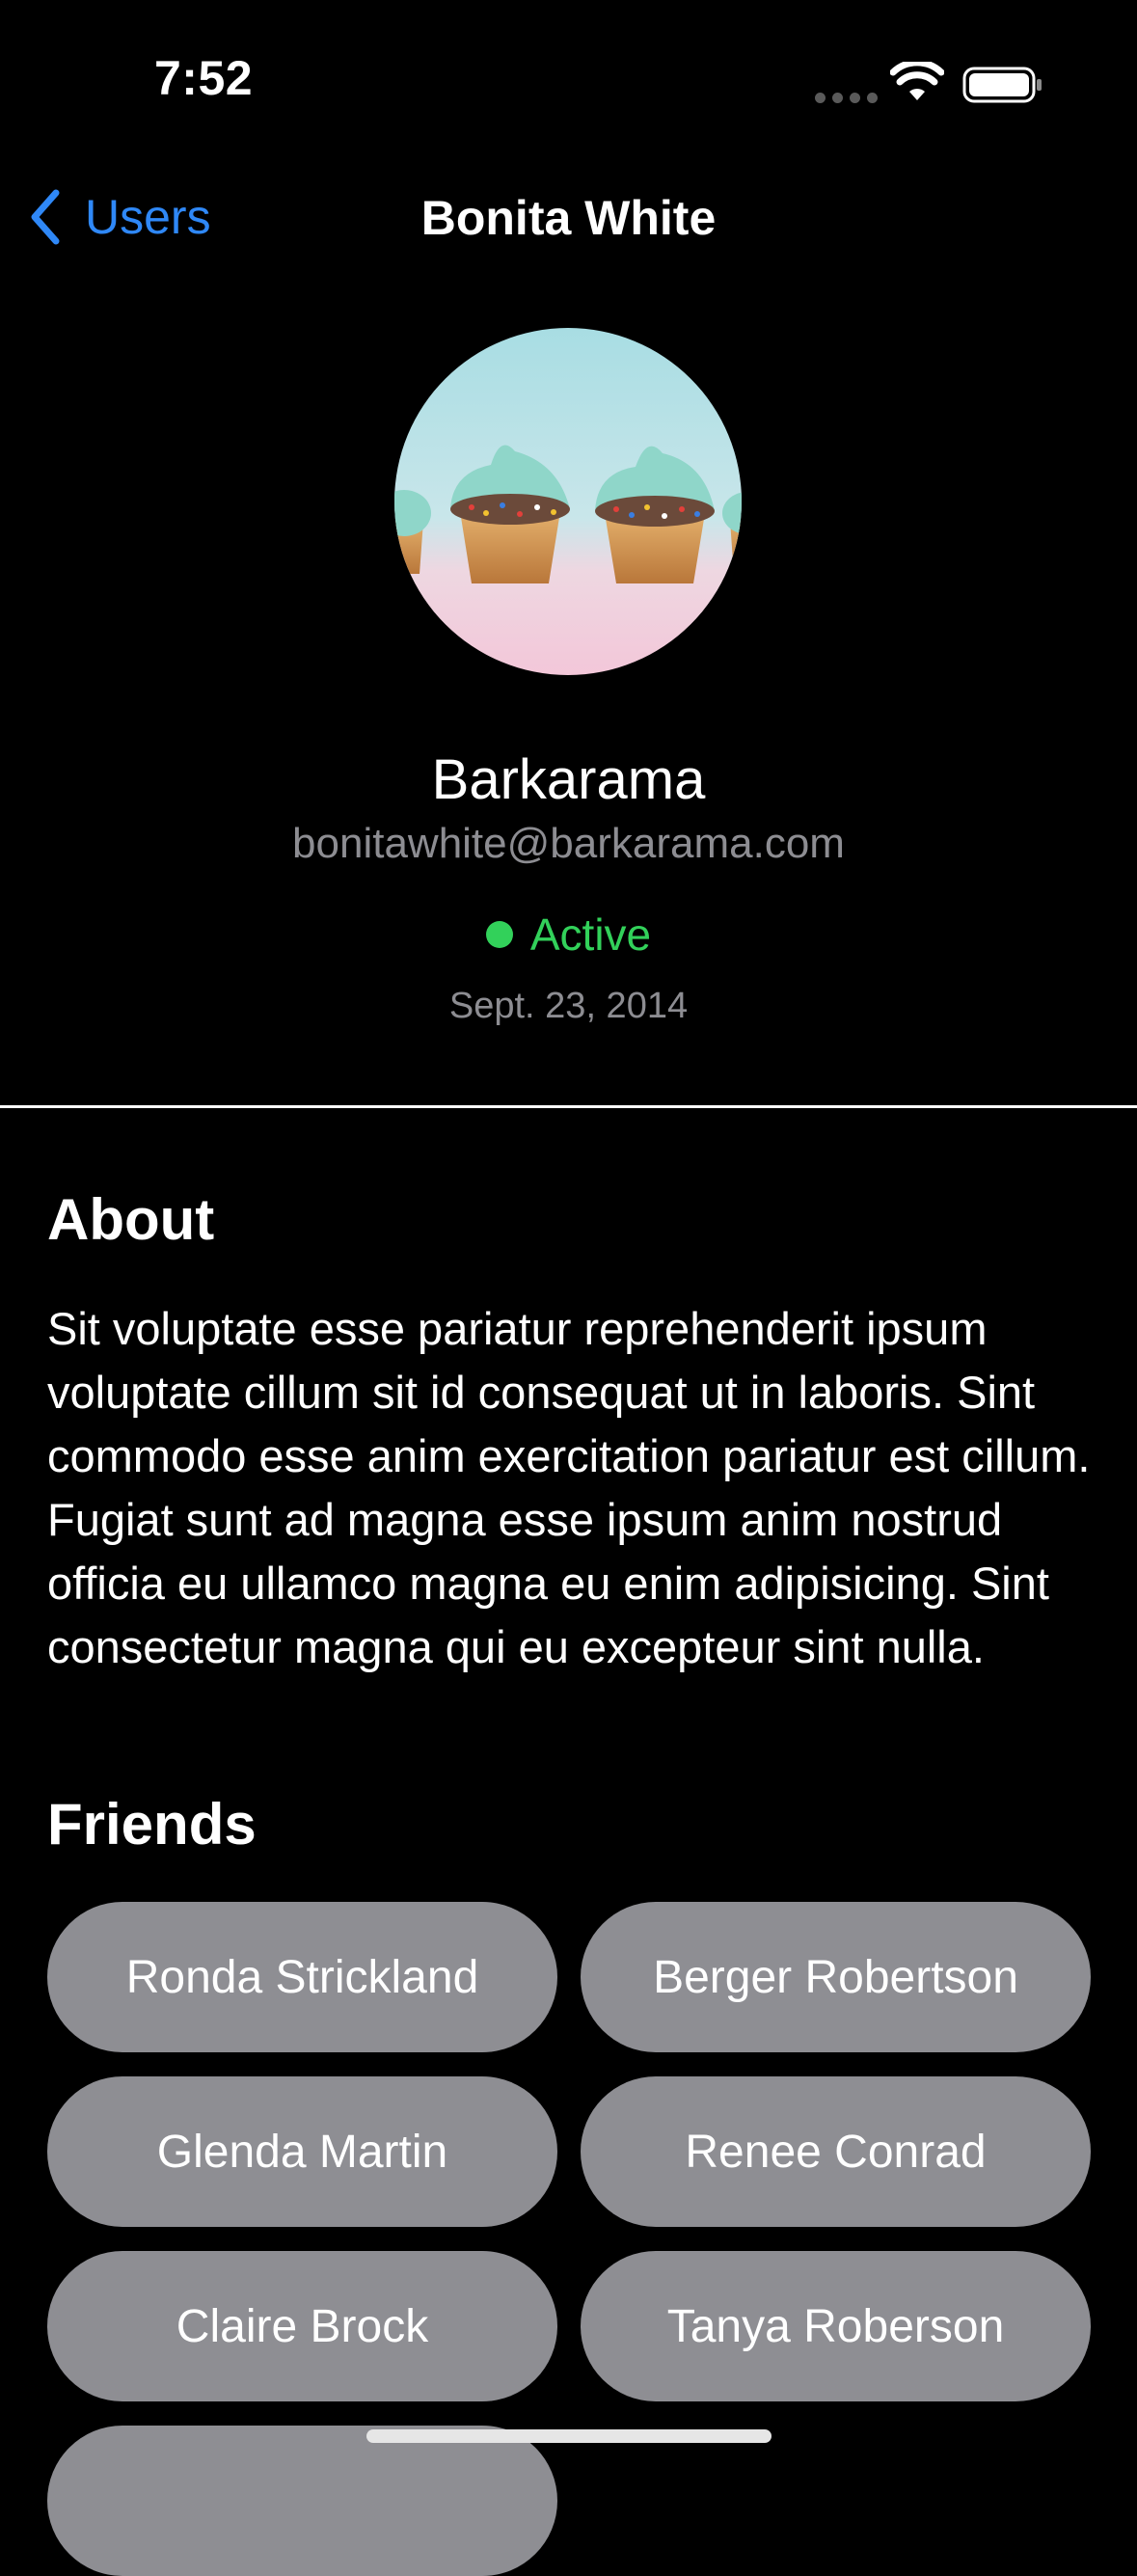  What do you see at coordinates (568, 1006) in the screenshot?
I see `registered-date: Sept. 23, 2014` at bounding box center [568, 1006].